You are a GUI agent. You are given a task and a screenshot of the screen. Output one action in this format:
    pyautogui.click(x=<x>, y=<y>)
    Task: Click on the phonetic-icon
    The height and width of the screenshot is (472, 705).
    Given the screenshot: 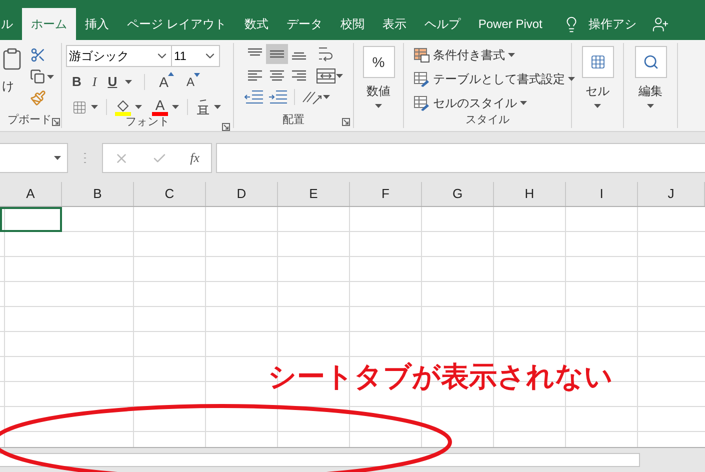 What is the action you would take?
    pyautogui.click(x=203, y=107)
    